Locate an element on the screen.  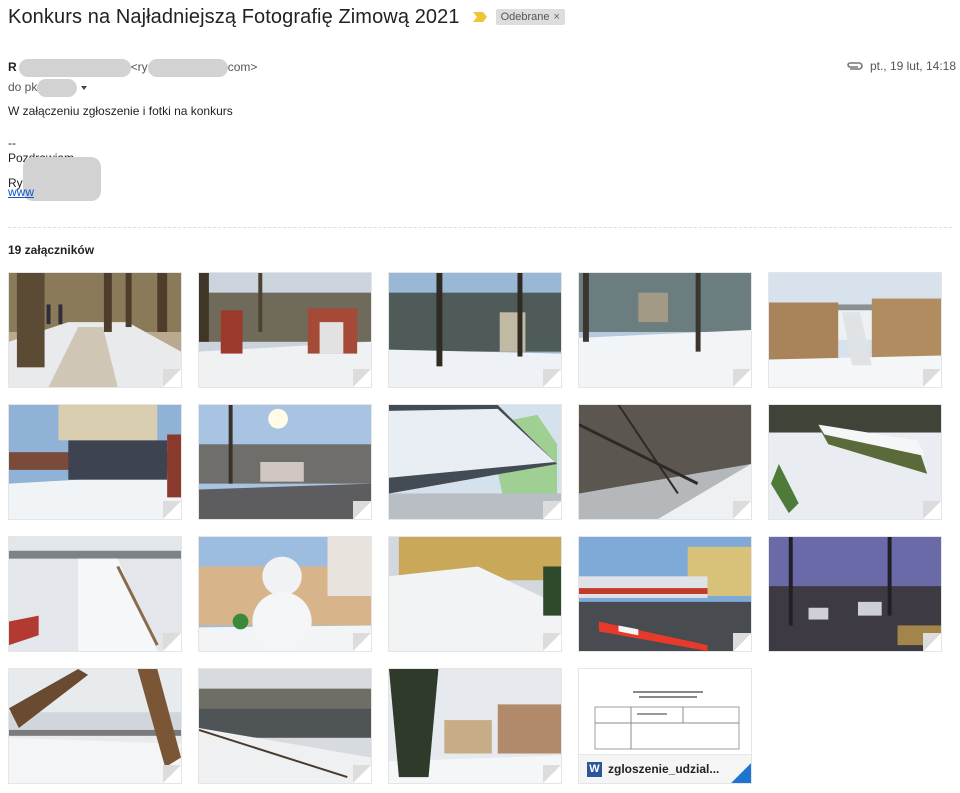
photo-snowy-path-thumbnail is located at coordinates (95, 330).